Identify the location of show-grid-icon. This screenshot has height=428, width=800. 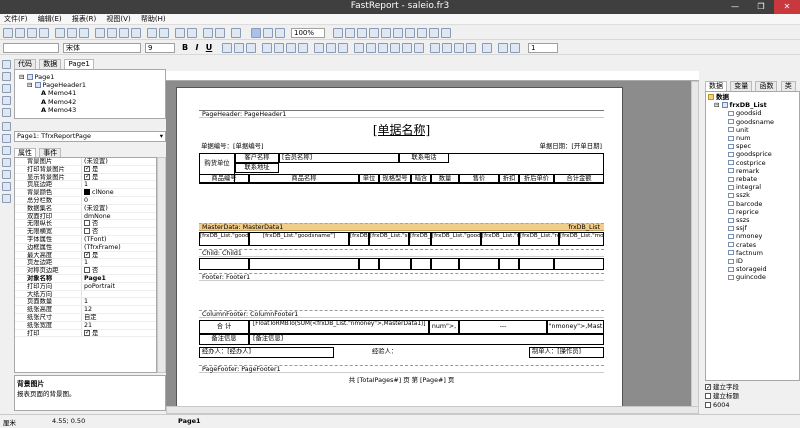
(256, 33).